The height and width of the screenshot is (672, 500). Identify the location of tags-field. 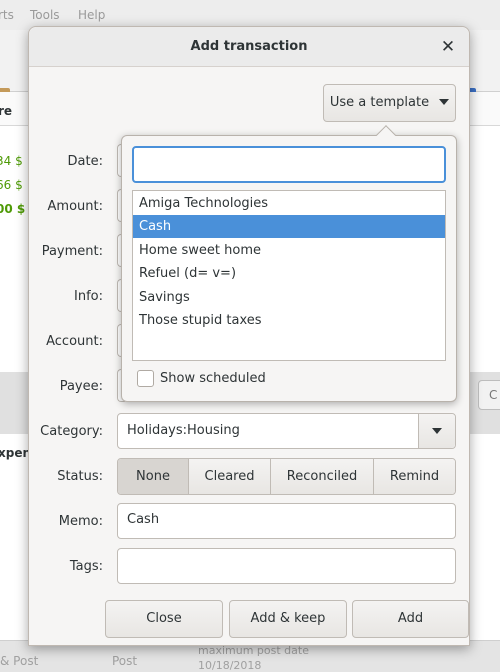
(286, 566).